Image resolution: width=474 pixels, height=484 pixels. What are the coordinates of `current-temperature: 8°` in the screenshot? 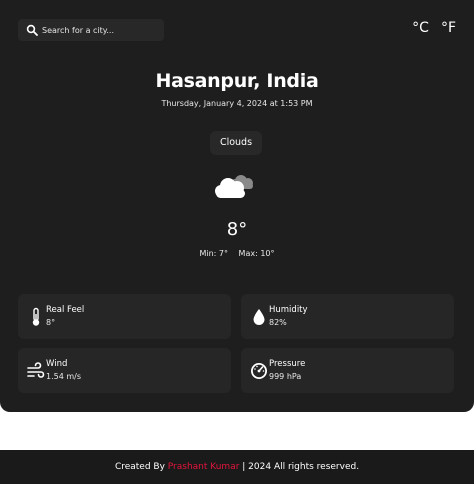 It's located at (237, 229).